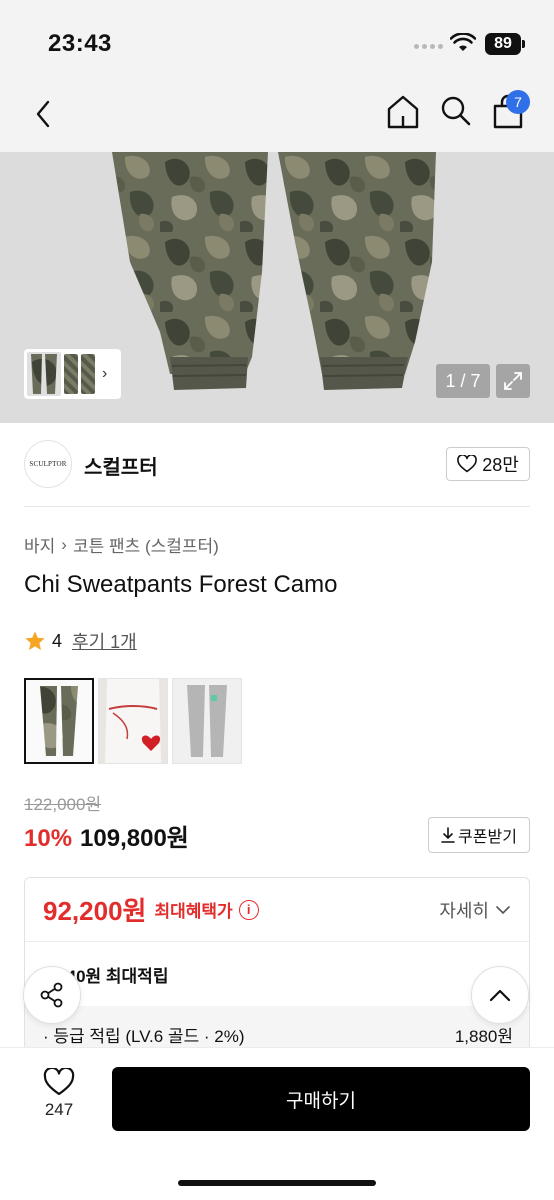 This screenshot has height=1200, width=554. Describe the element at coordinates (277, 116) in the screenshot. I see `top-nav: 7` at that location.